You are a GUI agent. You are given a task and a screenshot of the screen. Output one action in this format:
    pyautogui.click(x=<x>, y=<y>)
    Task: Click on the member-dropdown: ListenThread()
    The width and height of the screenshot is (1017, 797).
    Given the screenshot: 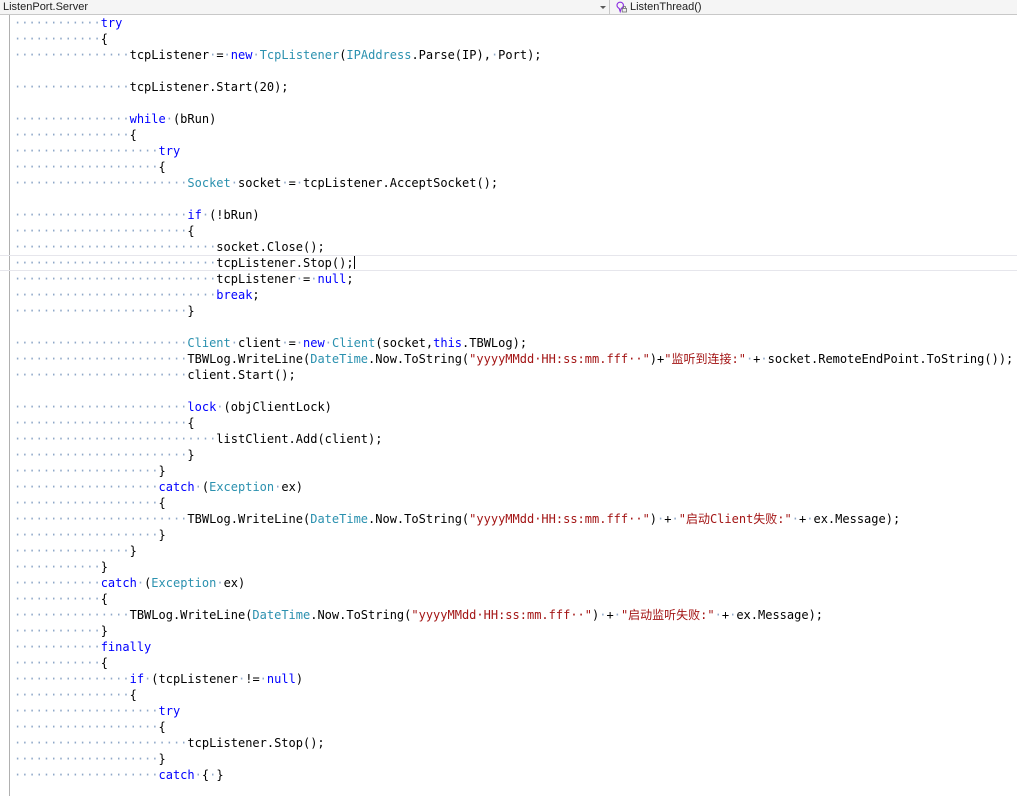 What is the action you would take?
    pyautogui.click(x=813, y=7)
    